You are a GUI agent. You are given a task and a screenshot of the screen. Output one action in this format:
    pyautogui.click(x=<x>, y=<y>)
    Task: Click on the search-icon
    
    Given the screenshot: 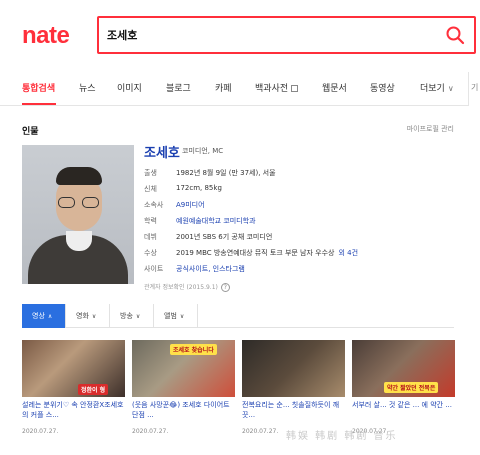 What is the action you would take?
    pyautogui.click(x=455, y=35)
    